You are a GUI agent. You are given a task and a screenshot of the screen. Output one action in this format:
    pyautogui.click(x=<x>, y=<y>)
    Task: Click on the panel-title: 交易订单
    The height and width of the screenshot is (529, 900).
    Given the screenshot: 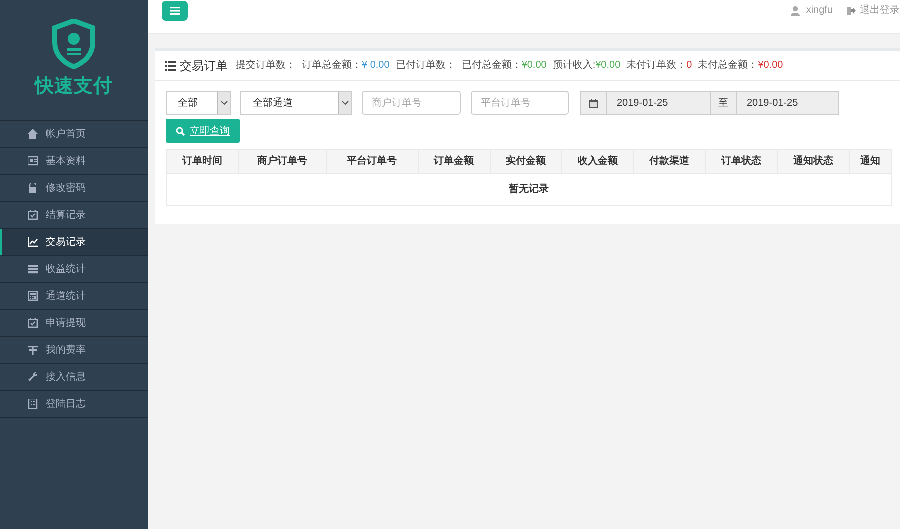 What is the action you would take?
    pyautogui.click(x=204, y=66)
    